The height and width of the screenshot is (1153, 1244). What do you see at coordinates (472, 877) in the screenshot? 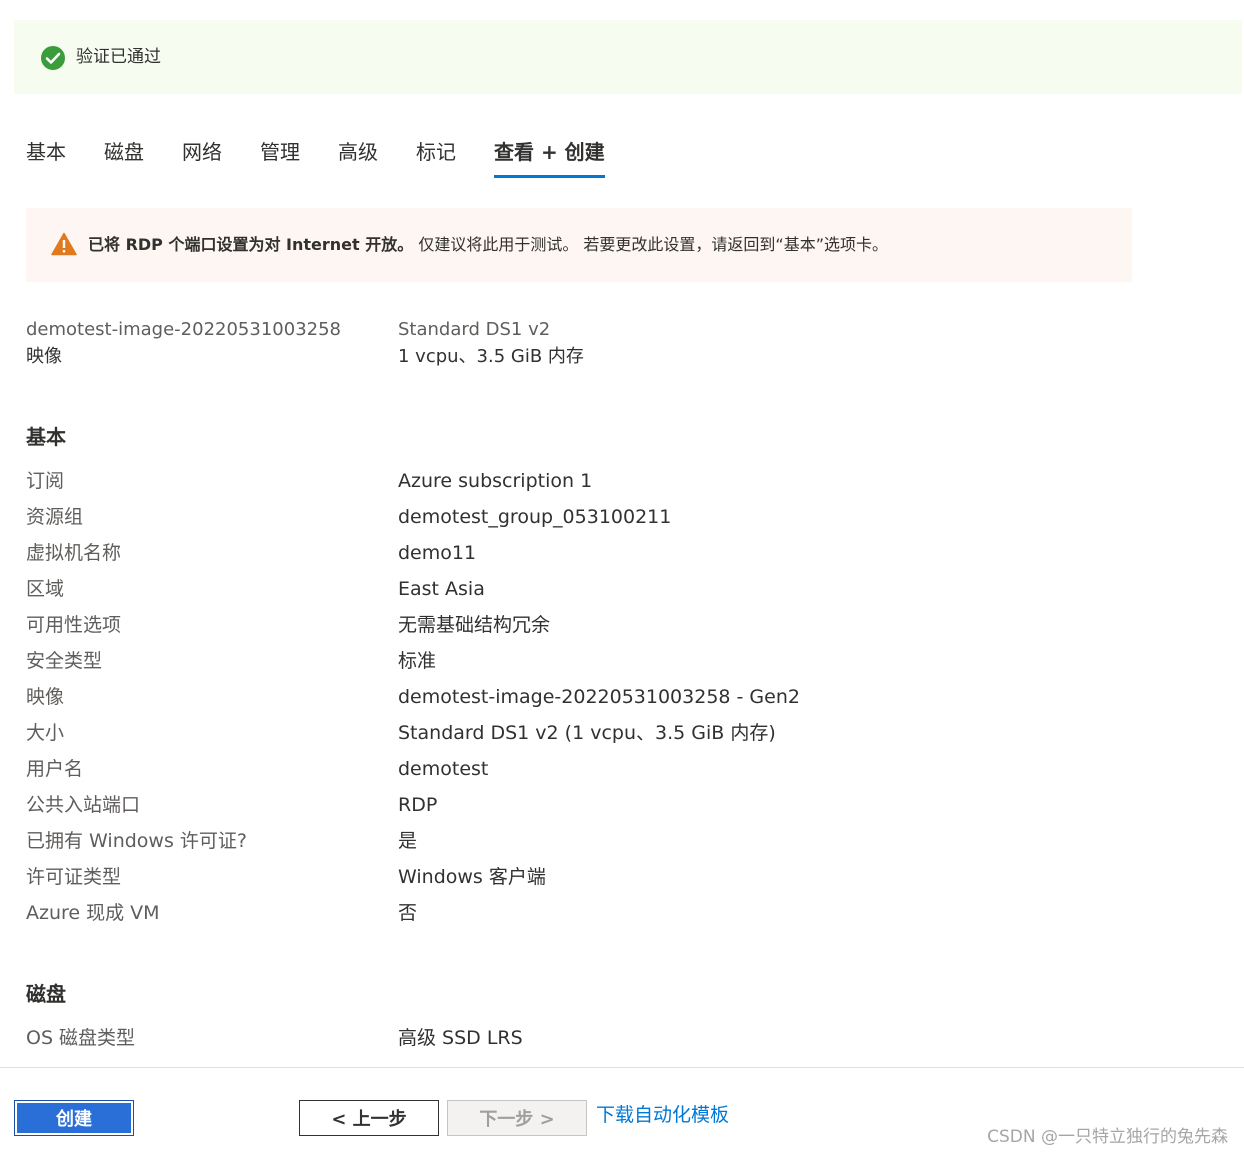
I see `row-value: Windows 客户端` at bounding box center [472, 877].